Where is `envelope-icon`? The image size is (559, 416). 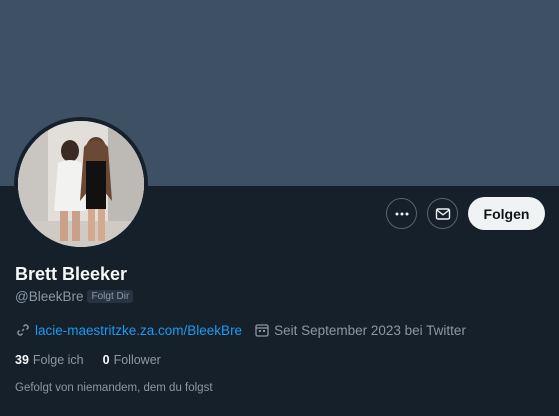 envelope-icon is located at coordinates (442, 213).